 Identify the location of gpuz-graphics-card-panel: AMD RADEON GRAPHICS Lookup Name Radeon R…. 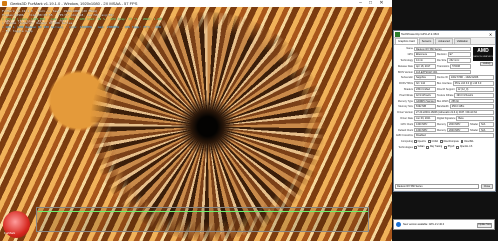
(444, 117).